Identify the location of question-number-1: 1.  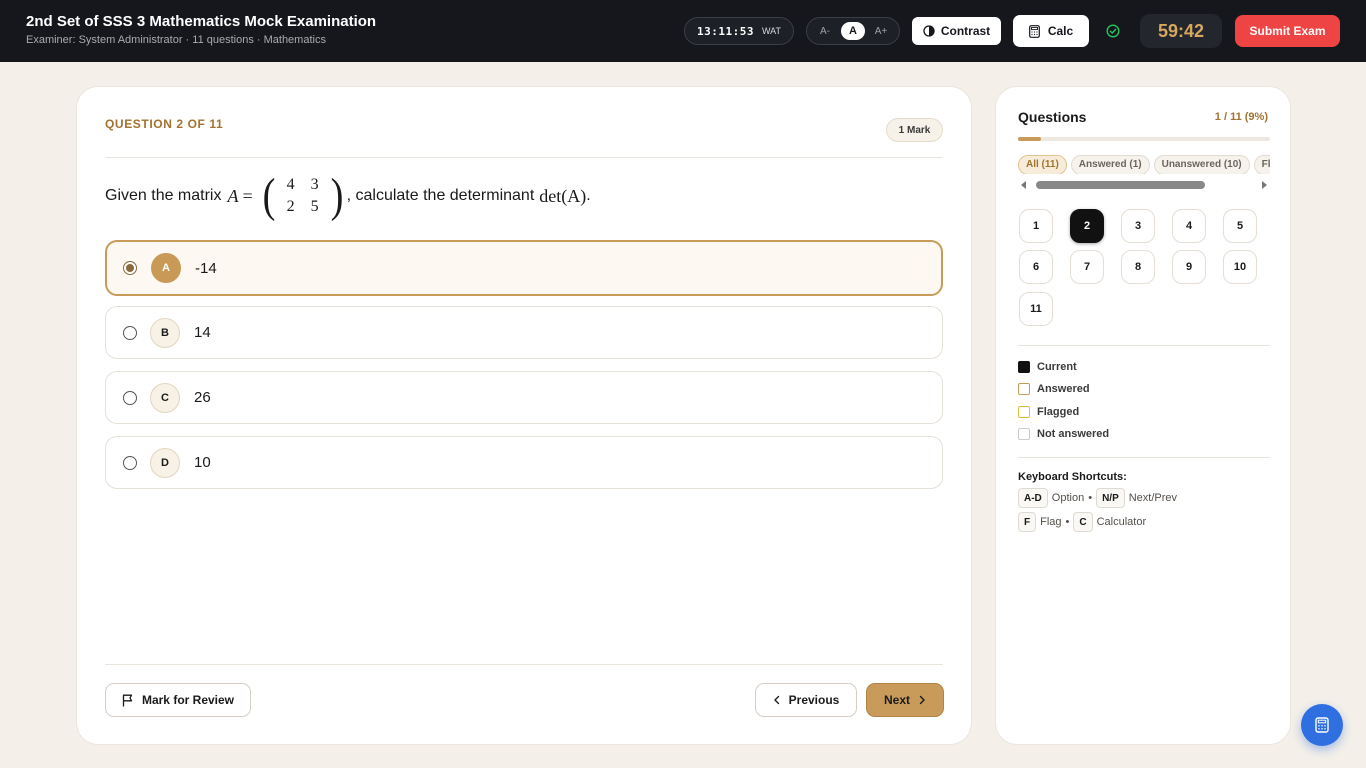
(1036, 226).